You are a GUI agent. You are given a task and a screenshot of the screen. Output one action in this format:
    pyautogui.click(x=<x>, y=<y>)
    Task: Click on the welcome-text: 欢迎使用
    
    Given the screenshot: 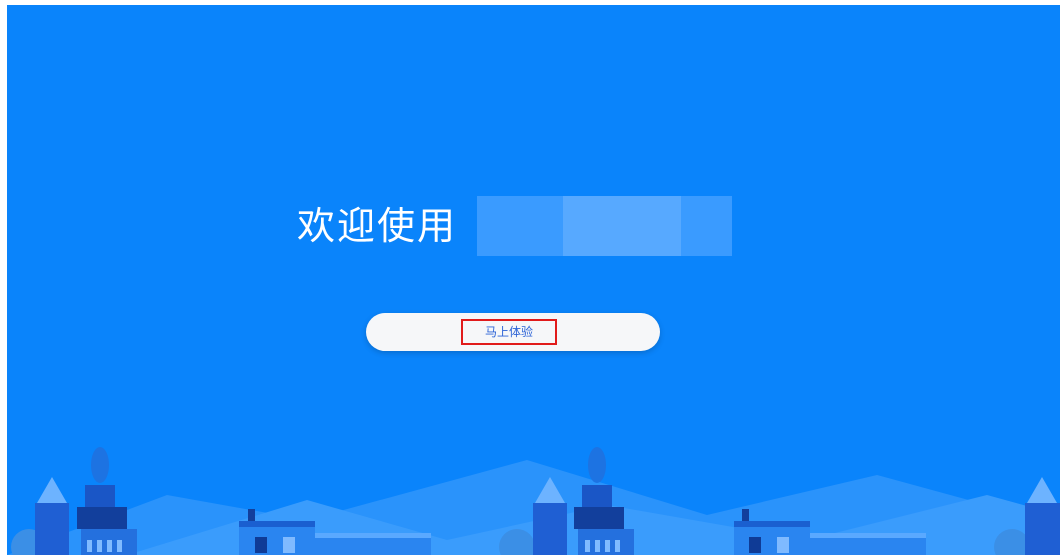 What is the action you would take?
    pyautogui.click(x=377, y=226)
    